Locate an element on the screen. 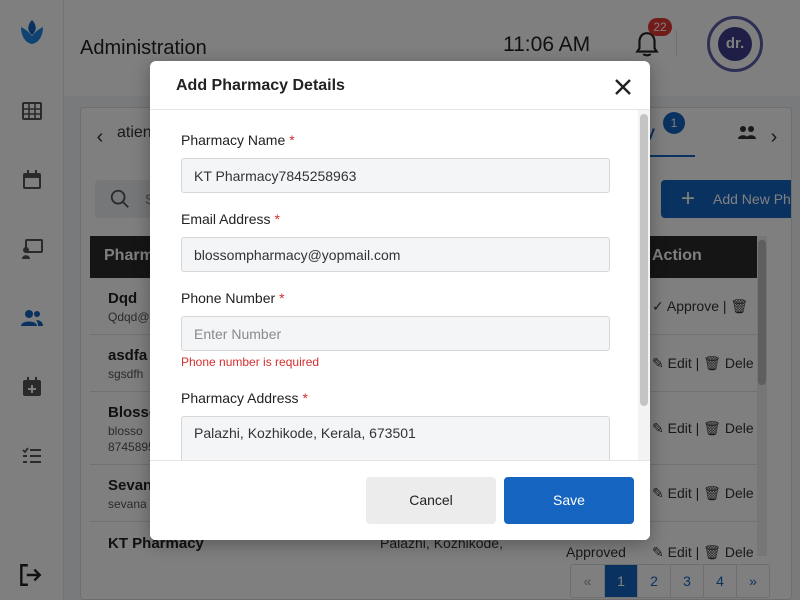 The height and width of the screenshot is (600, 800). email-input is located at coordinates (395, 254).